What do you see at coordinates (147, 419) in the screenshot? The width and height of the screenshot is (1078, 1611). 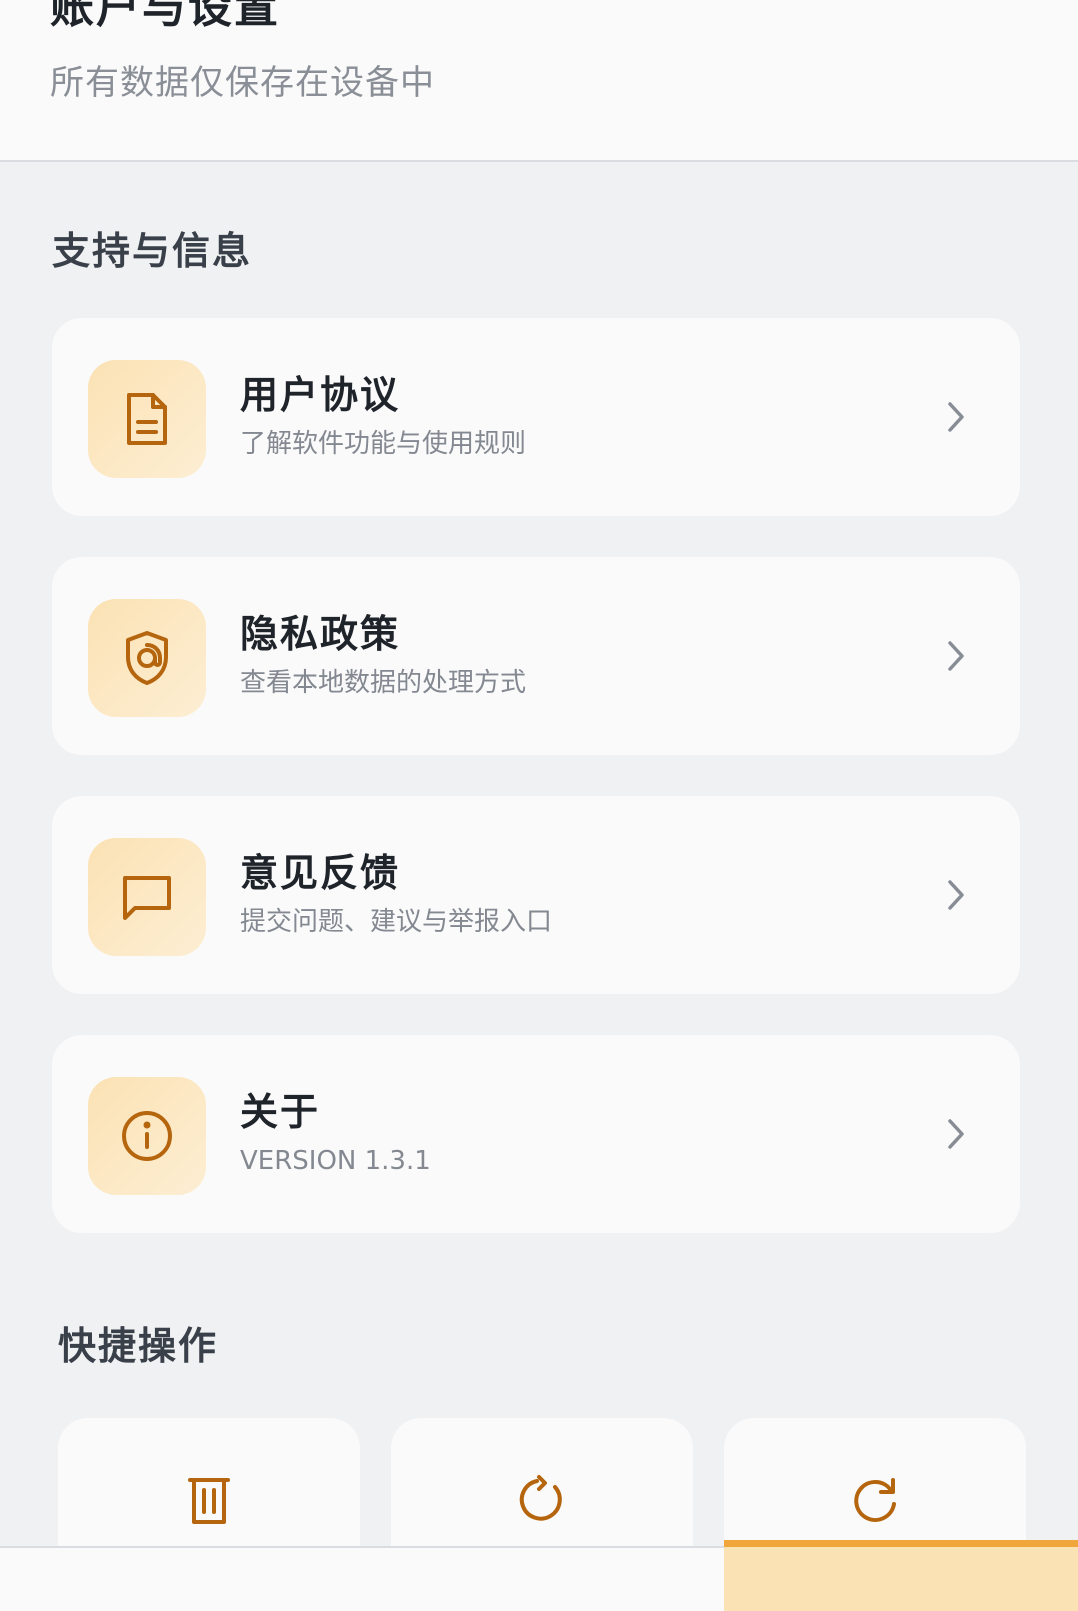 I see `document-icon` at bounding box center [147, 419].